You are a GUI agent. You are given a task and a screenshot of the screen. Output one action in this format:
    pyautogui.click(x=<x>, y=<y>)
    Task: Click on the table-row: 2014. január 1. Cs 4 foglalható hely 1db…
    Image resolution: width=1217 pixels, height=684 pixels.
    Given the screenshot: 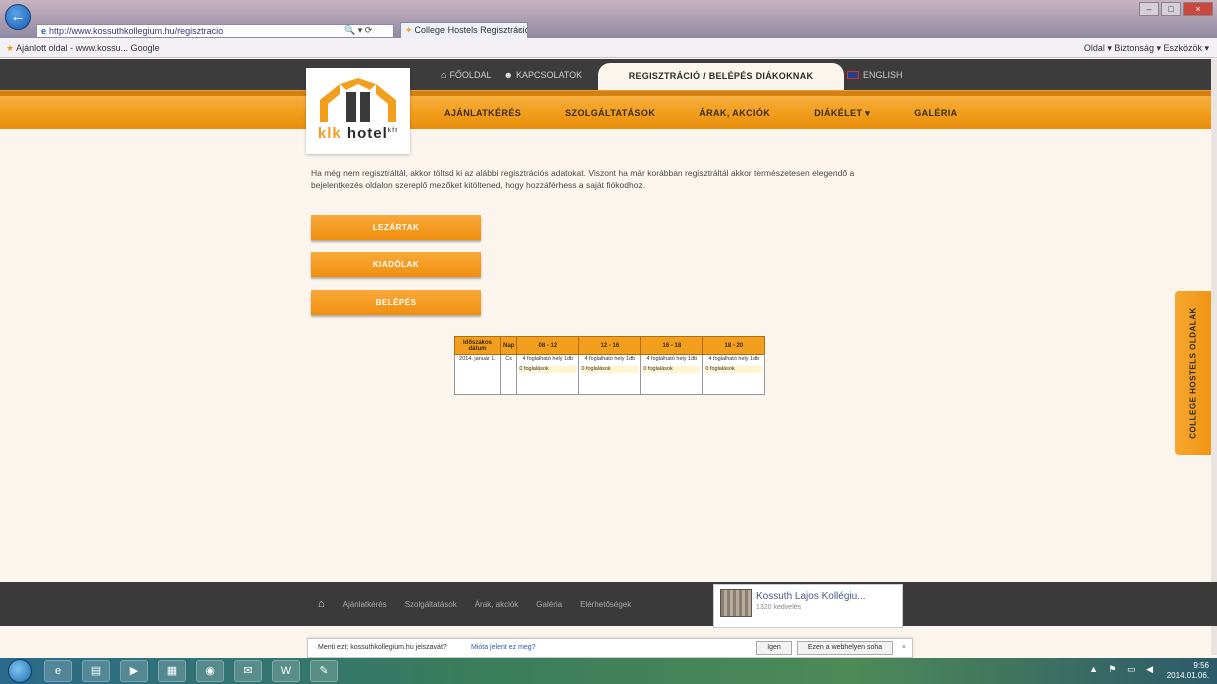 What is the action you would take?
    pyautogui.click(x=610, y=374)
    